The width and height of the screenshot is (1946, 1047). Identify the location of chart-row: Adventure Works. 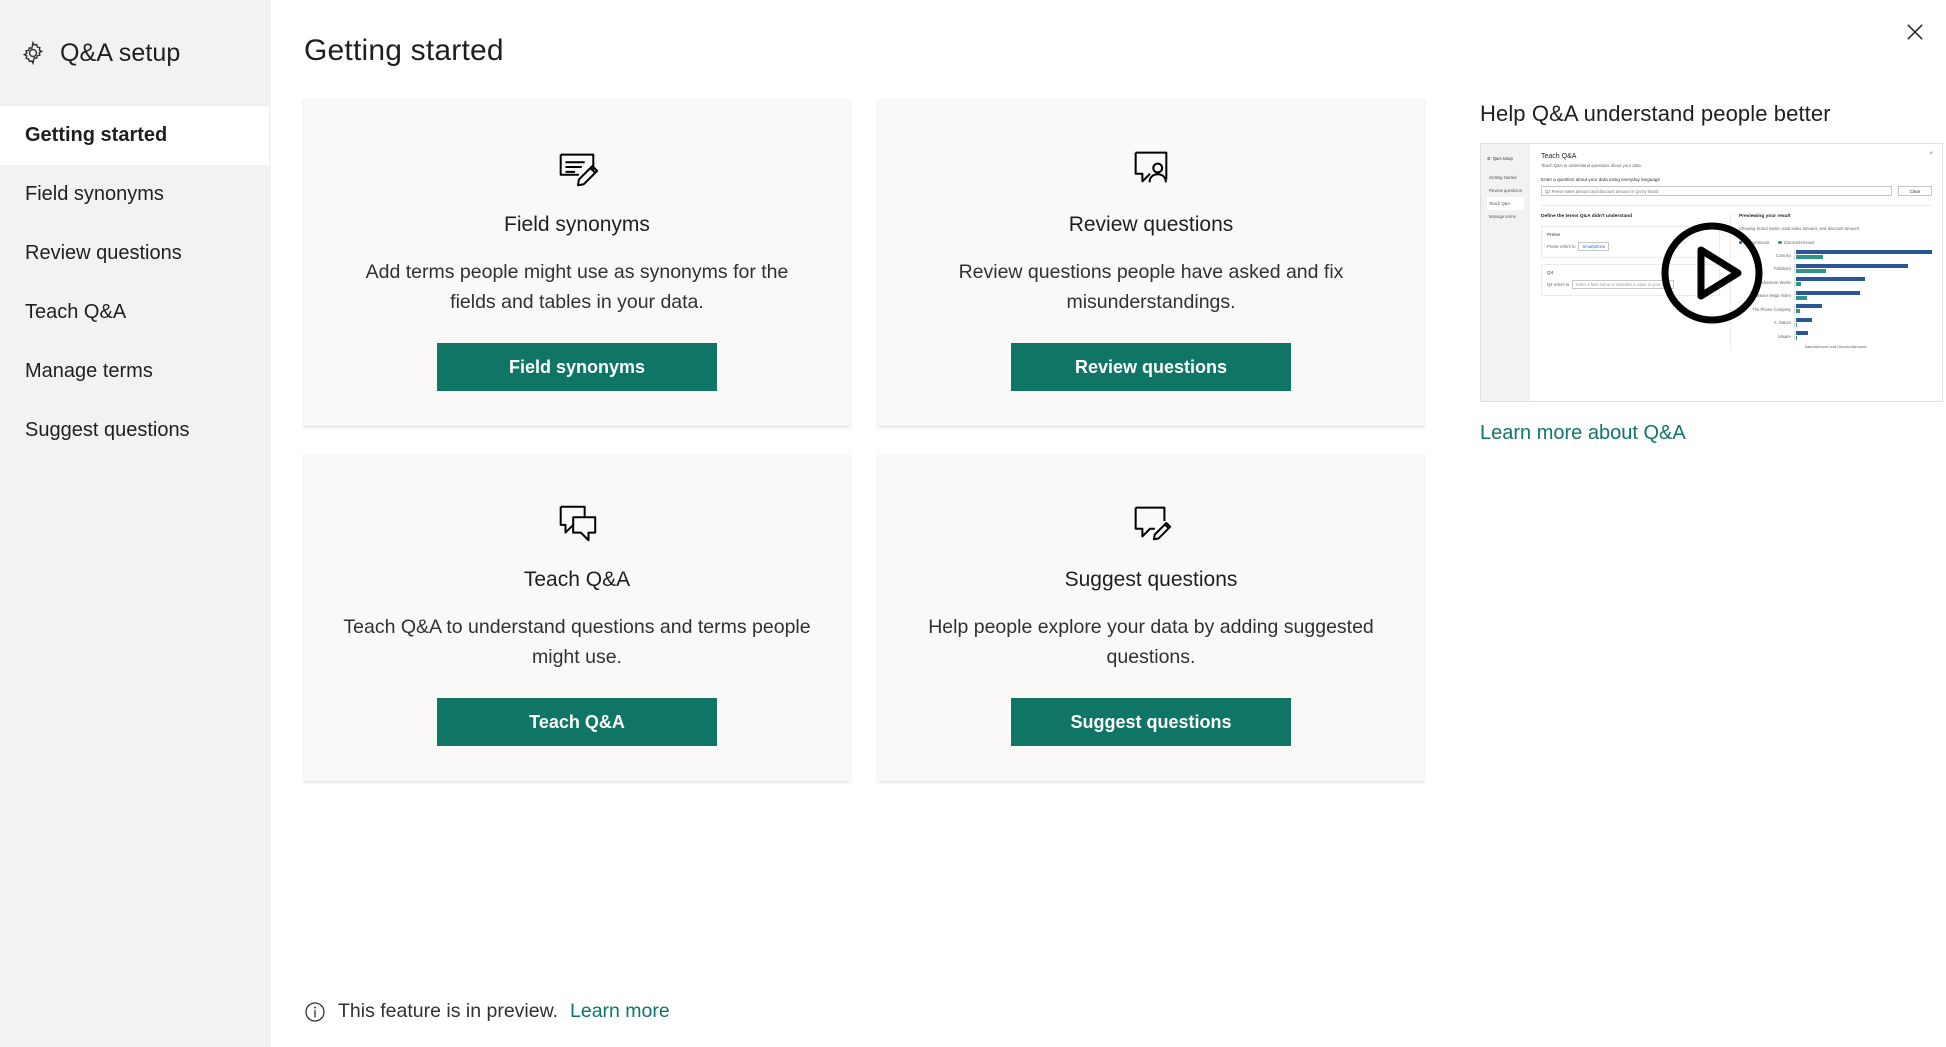
(1835, 282).